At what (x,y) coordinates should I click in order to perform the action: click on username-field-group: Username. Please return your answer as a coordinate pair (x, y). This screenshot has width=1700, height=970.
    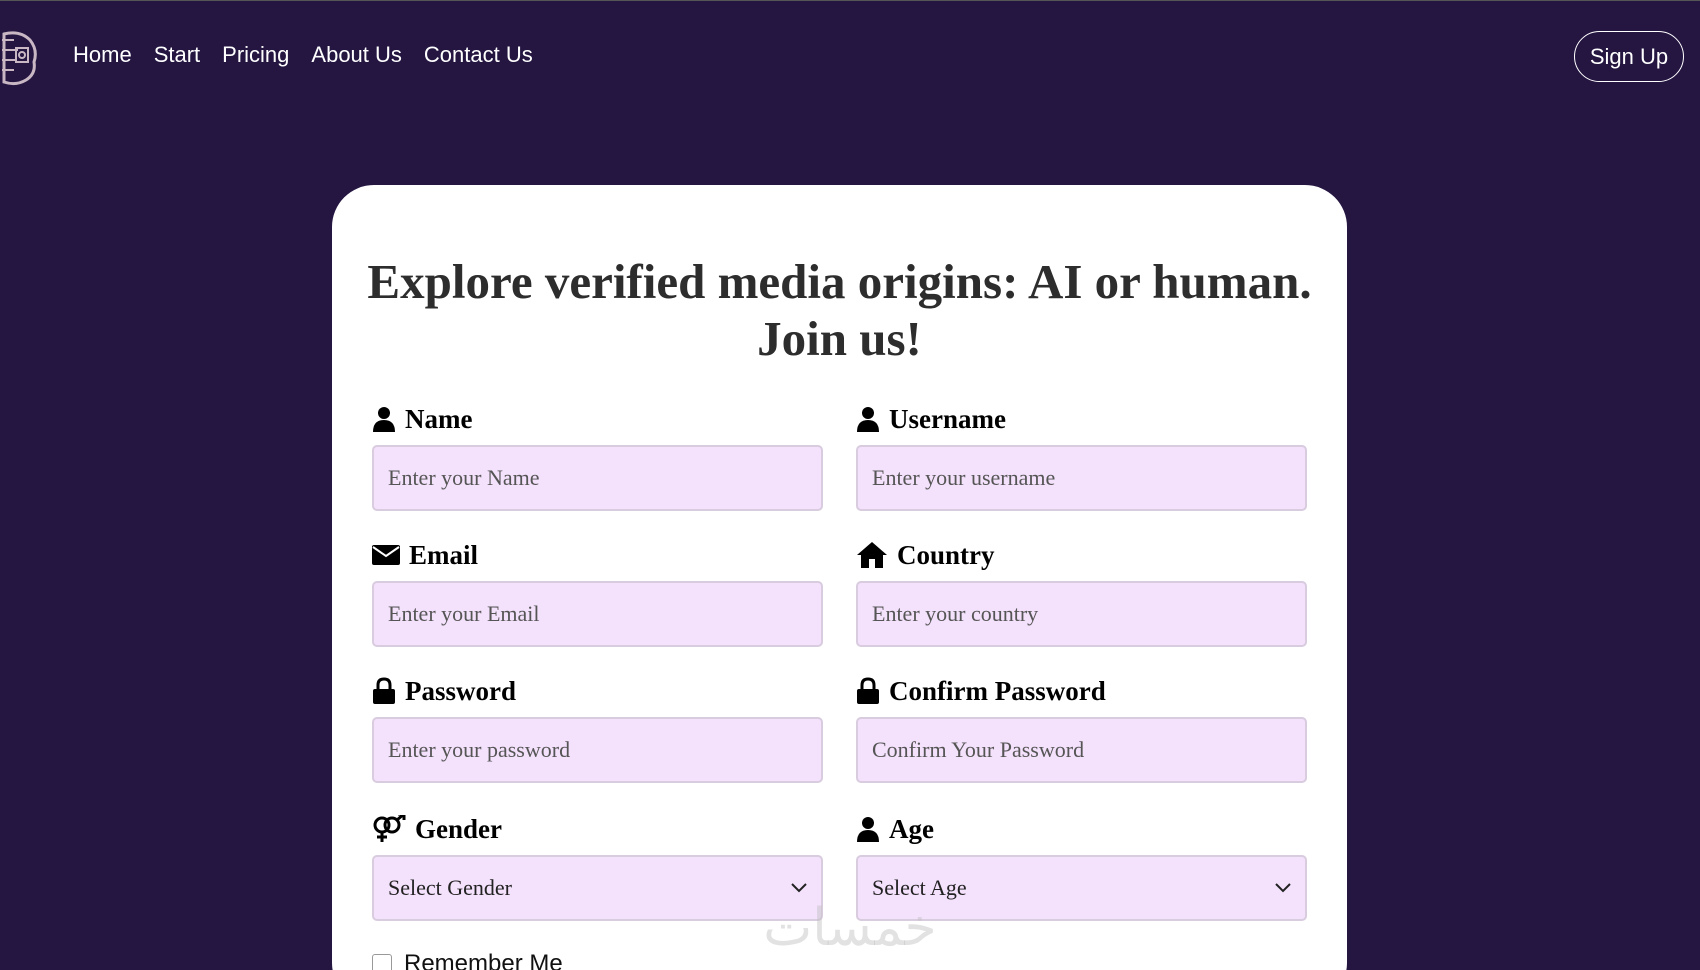
    Looking at the image, I should click on (1081, 457).